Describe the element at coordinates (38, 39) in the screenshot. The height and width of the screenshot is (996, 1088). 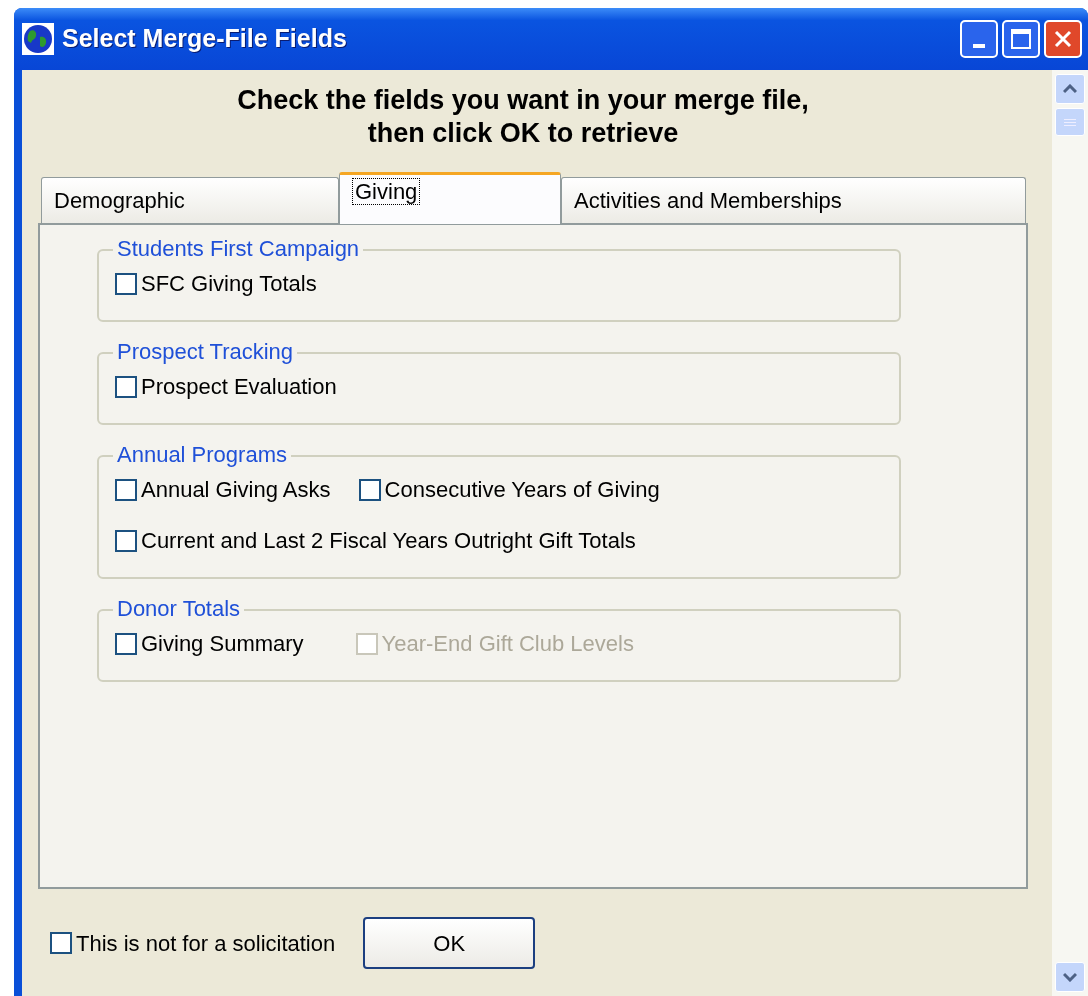
I see `globe-icon` at that location.